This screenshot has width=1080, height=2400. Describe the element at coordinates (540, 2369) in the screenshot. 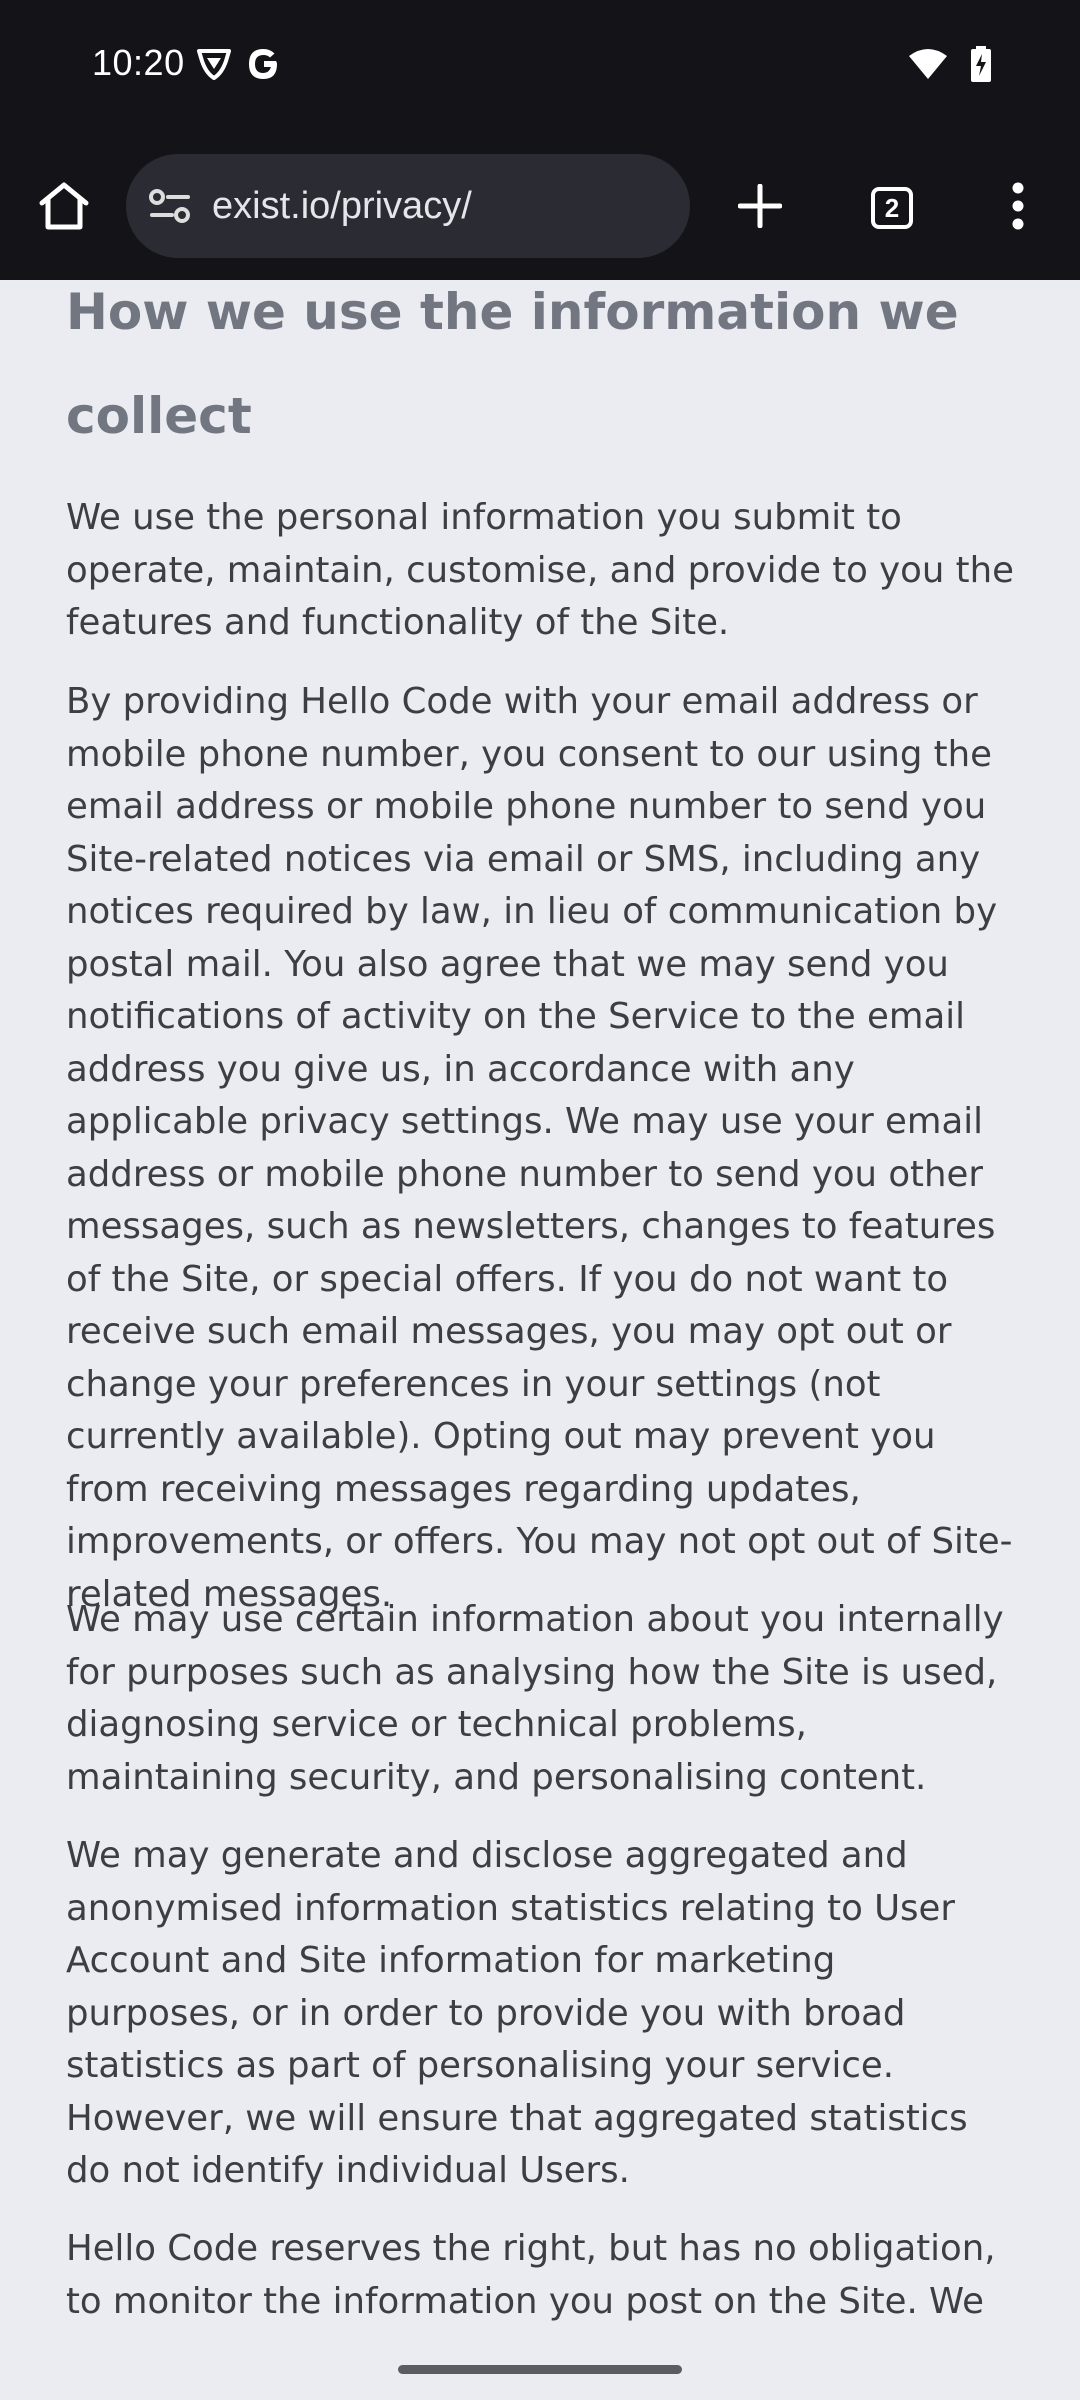

I see `gesture-nav-bar` at that location.